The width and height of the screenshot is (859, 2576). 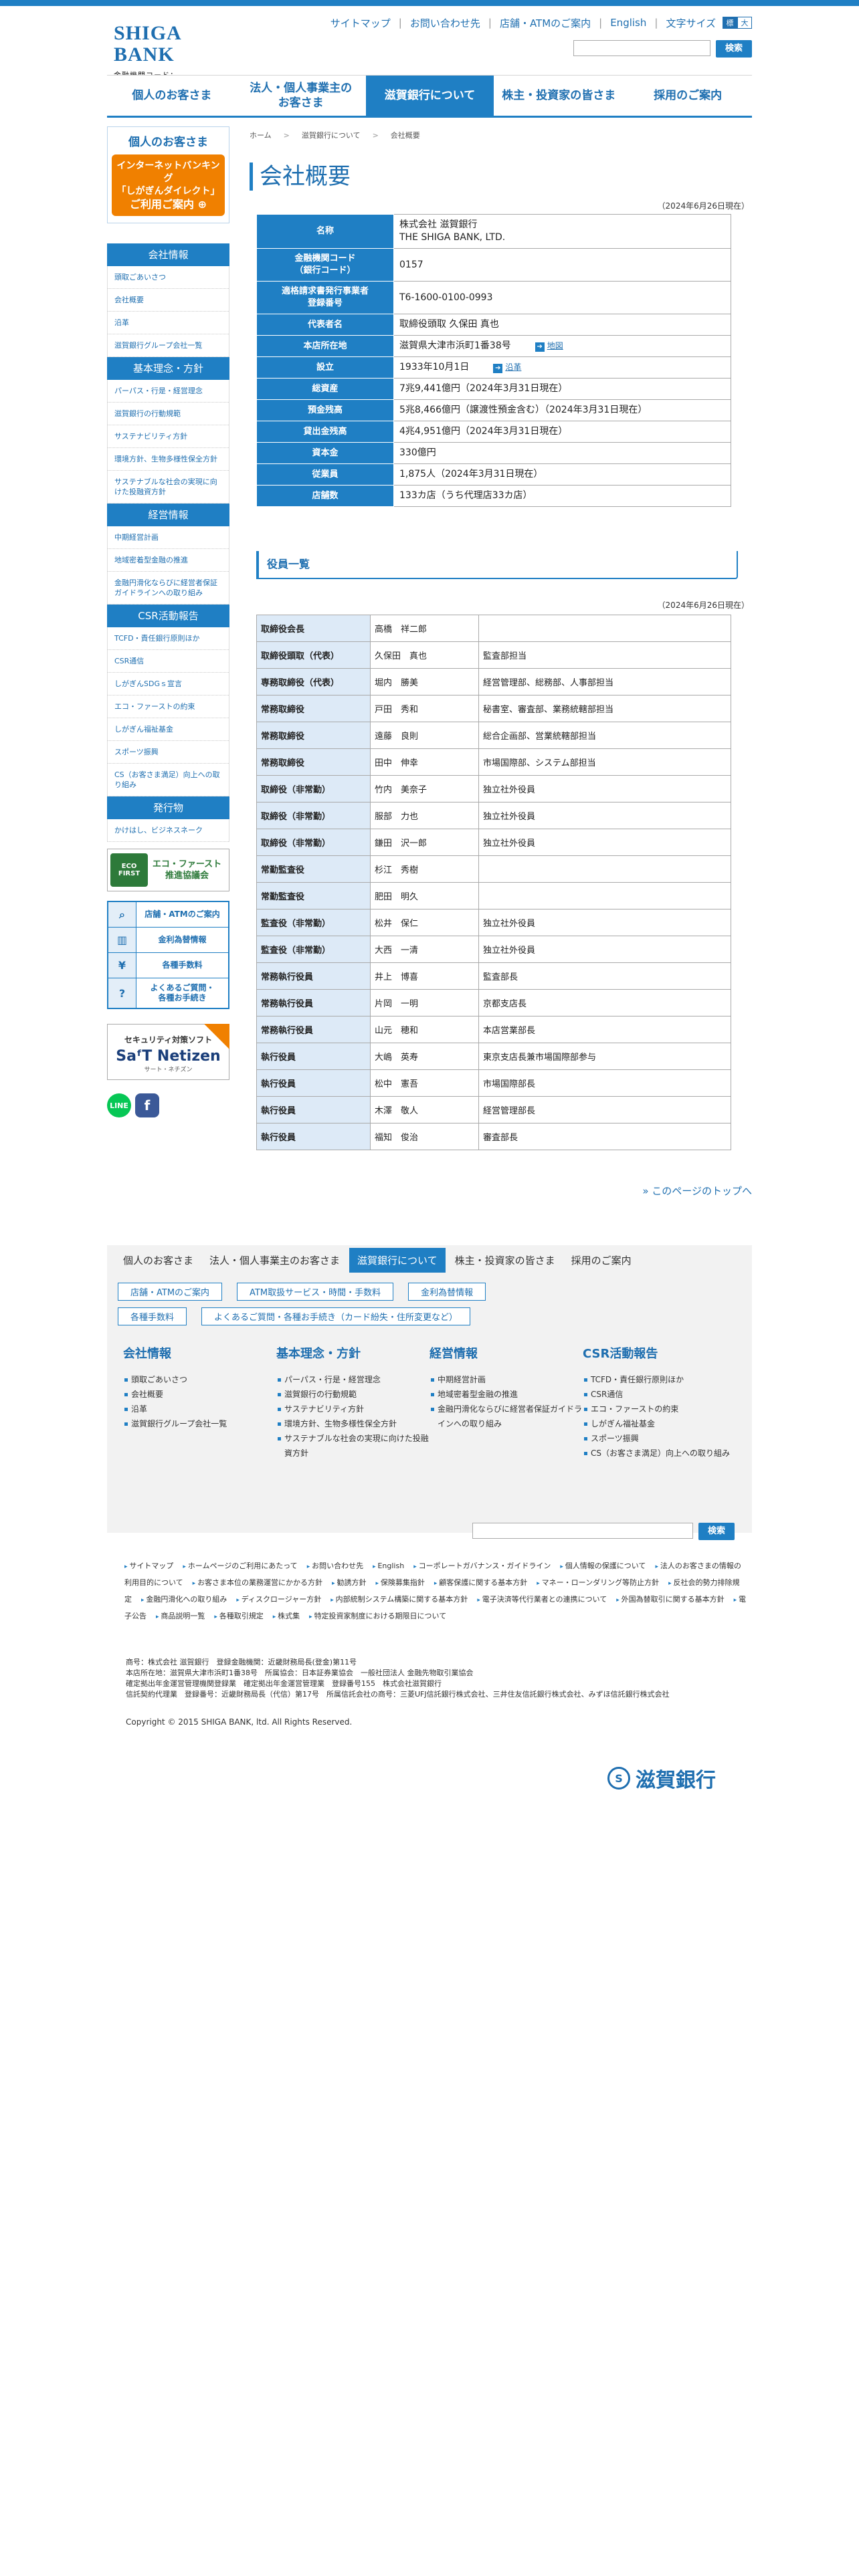 I want to click on sidebar-link: 頭取ごあいさつ, so click(x=168, y=277).